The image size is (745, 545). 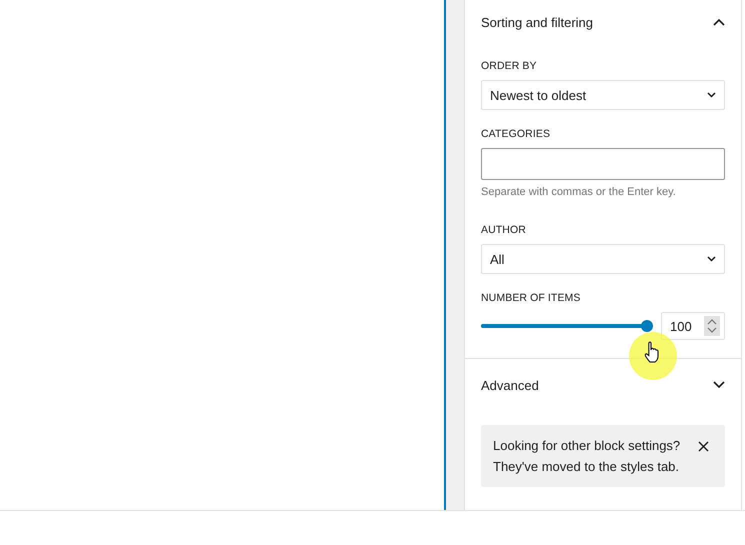 What do you see at coordinates (603, 95) in the screenshot?
I see `select-field: Newest to oldest` at bounding box center [603, 95].